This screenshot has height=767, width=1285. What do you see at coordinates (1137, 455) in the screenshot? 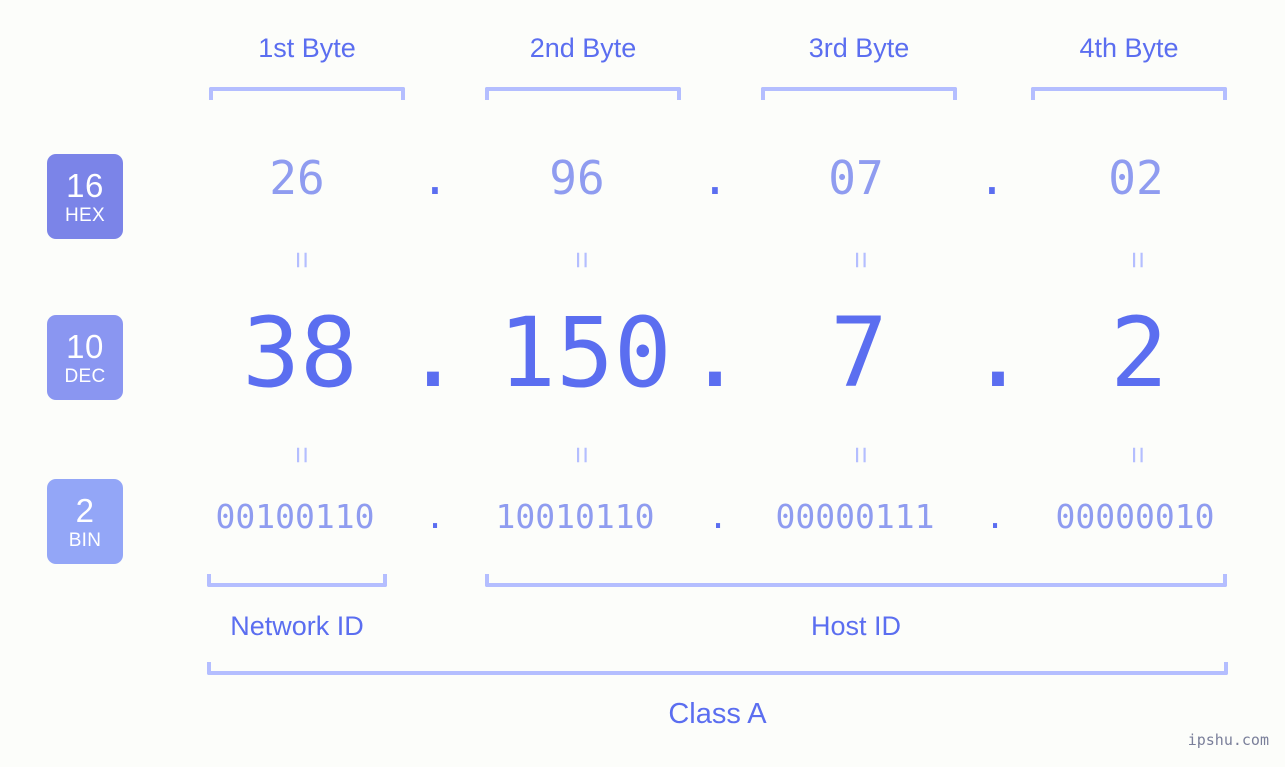
I see `equals-sign-dec-bin-4: =` at bounding box center [1137, 455].